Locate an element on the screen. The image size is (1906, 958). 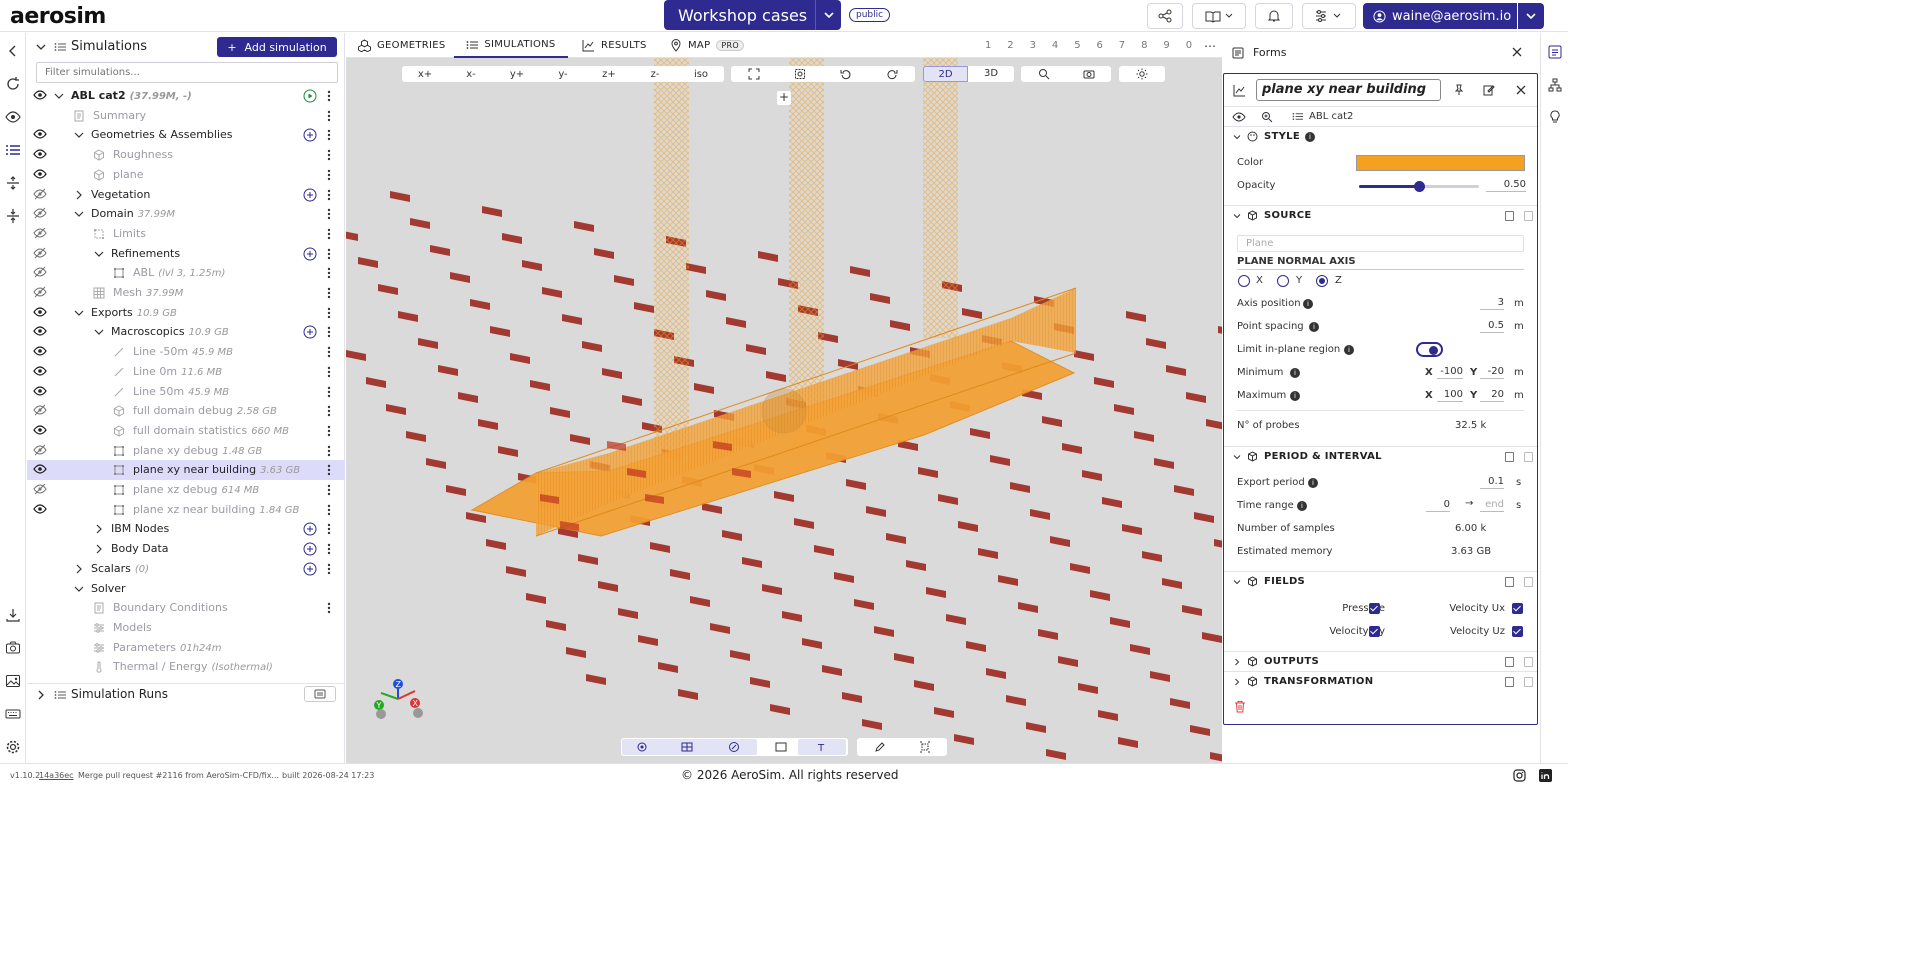
view-preset-0: 1 is located at coordinates (988, 45).